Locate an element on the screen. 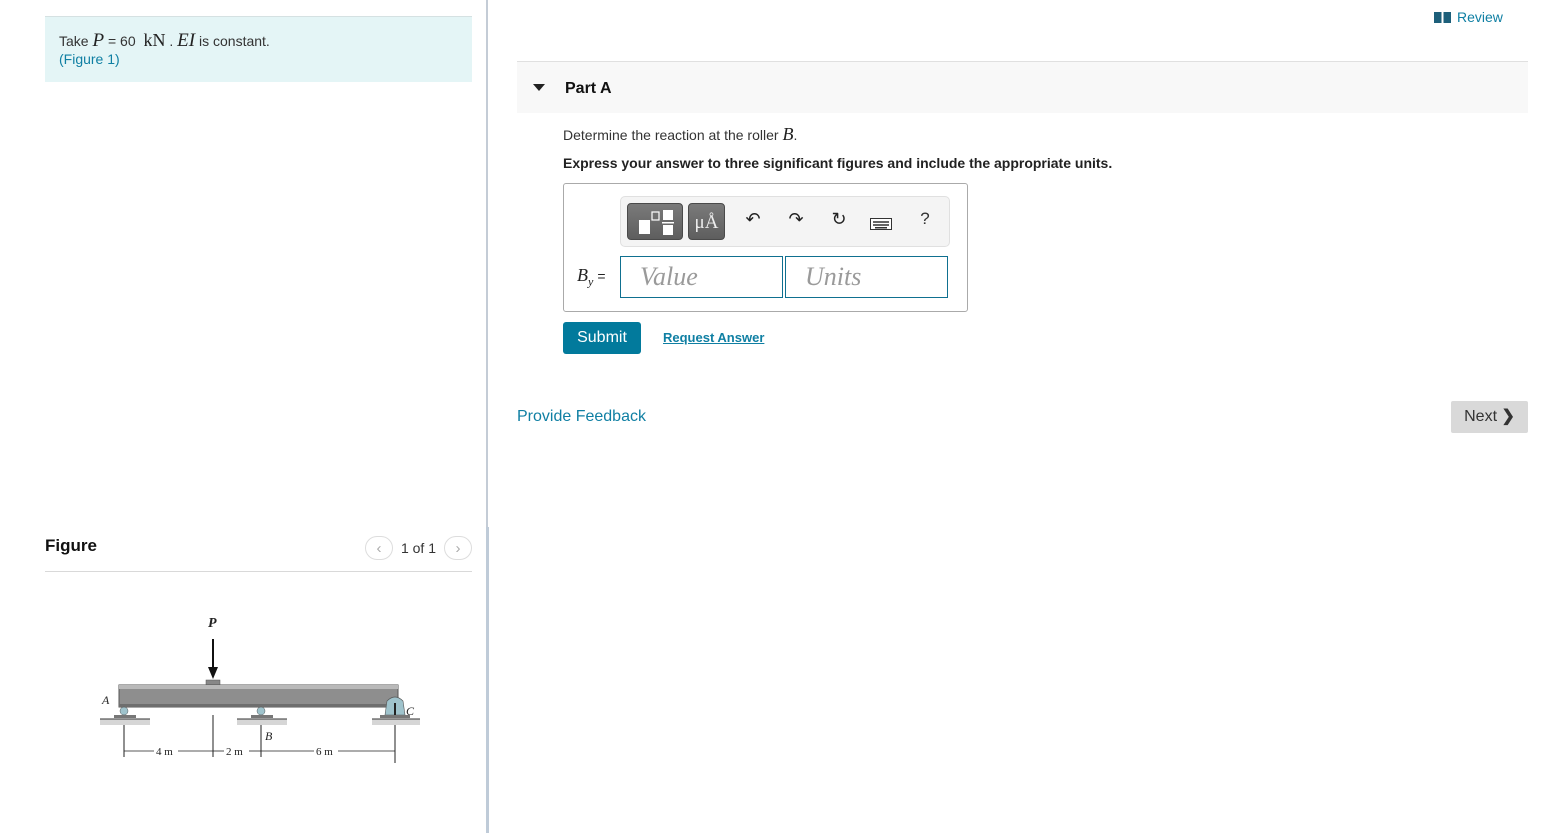 The height and width of the screenshot is (833, 1555). variable-subscript: y is located at coordinates (591, 281).